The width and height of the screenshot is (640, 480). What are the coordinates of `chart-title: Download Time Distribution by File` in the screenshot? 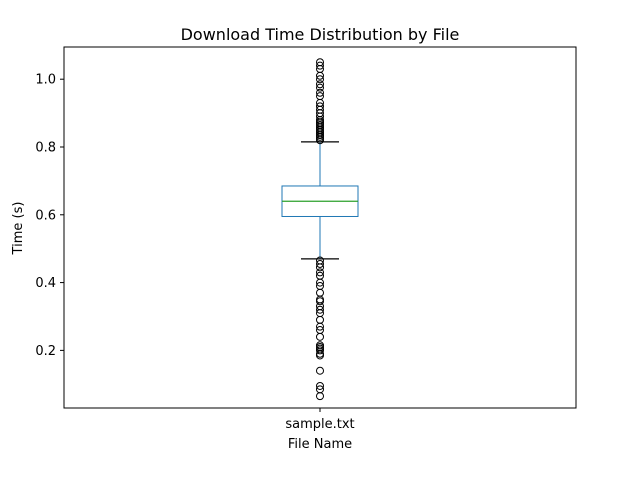 It's located at (320, 34).